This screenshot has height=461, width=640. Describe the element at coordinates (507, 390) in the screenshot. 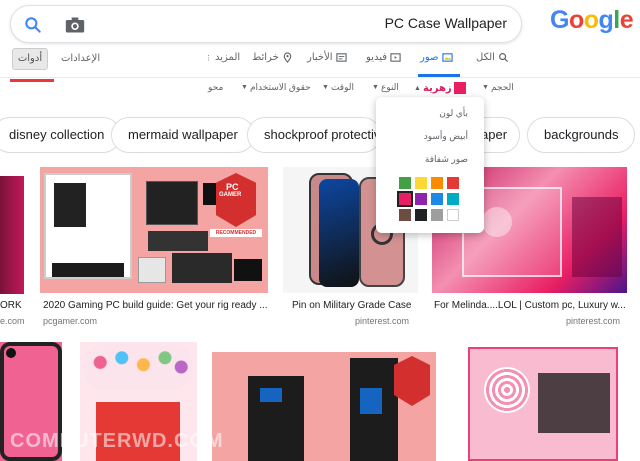

I see `case-fan-vent` at that location.